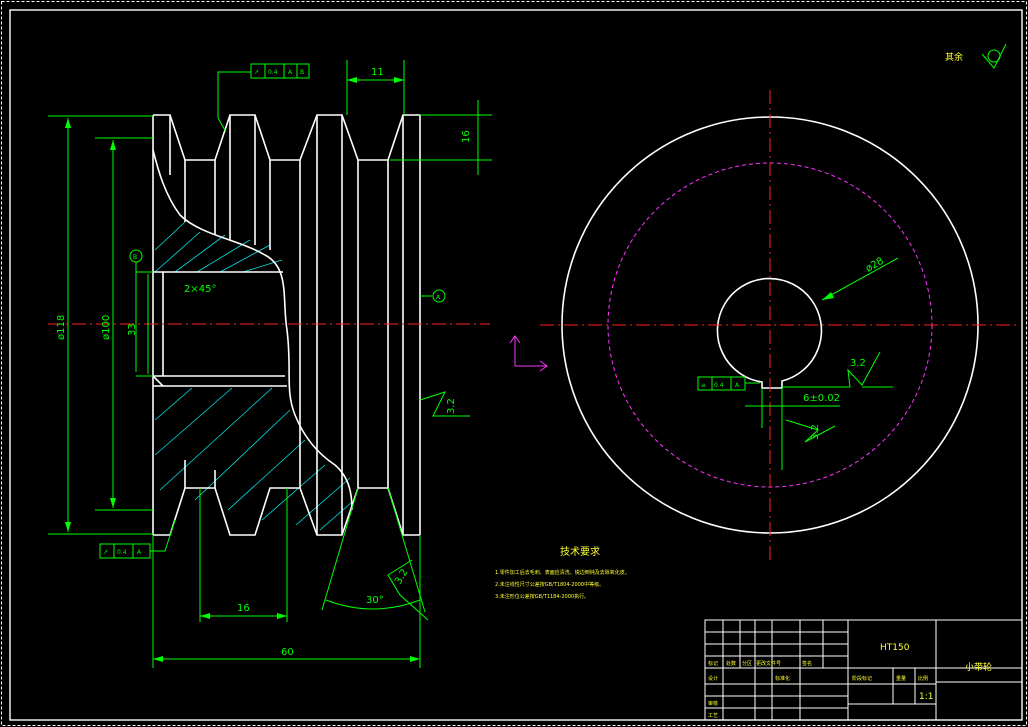 This screenshot has height=727, width=1028. Describe the element at coordinates (528, 353) in the screenshot. I see `ucs-icon` at that location.